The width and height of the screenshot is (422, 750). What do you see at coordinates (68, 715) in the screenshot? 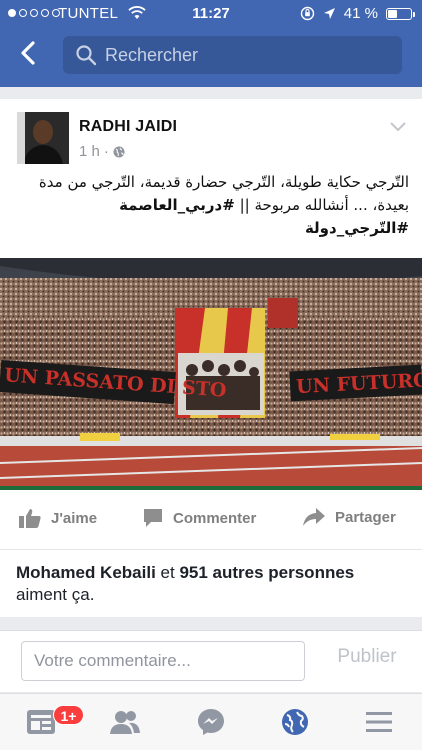
I see `notification-badge: 1+` at bounding box center [68, 715].